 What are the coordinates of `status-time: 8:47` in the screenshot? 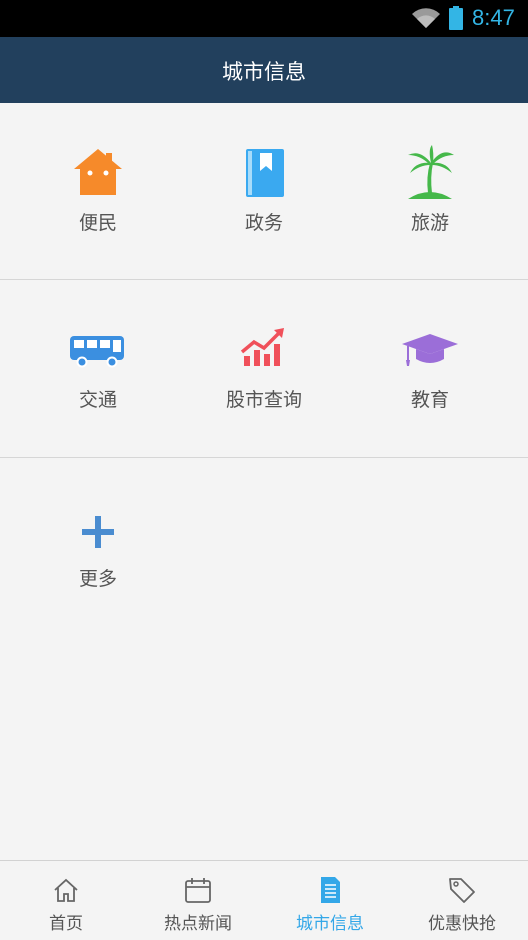 It's located at (493, 17).